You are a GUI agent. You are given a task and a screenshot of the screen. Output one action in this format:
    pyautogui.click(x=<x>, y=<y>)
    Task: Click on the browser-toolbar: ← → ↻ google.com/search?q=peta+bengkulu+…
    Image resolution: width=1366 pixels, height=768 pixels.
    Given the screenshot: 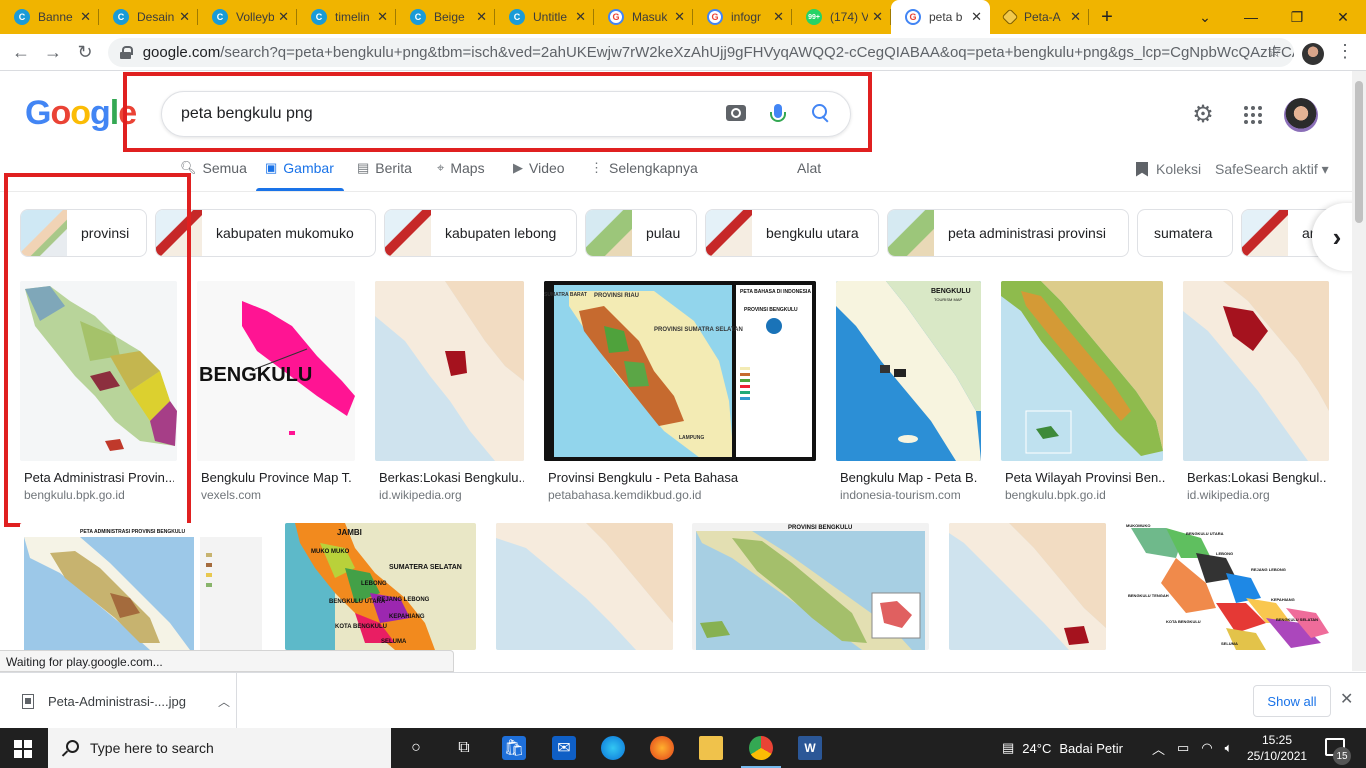 What is the action you would take?
    pyautogui.click(x=683, y=52)
    